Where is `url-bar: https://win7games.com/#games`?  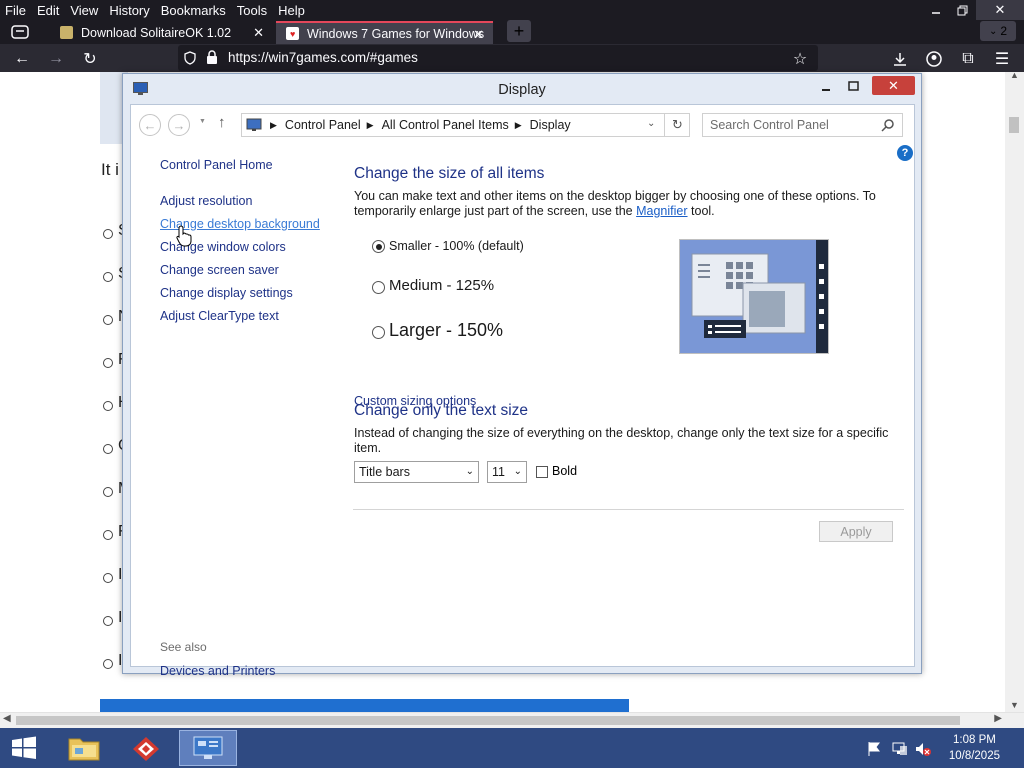
url-bar: https://win7games.com/#games is located at coordinates (498, 58).